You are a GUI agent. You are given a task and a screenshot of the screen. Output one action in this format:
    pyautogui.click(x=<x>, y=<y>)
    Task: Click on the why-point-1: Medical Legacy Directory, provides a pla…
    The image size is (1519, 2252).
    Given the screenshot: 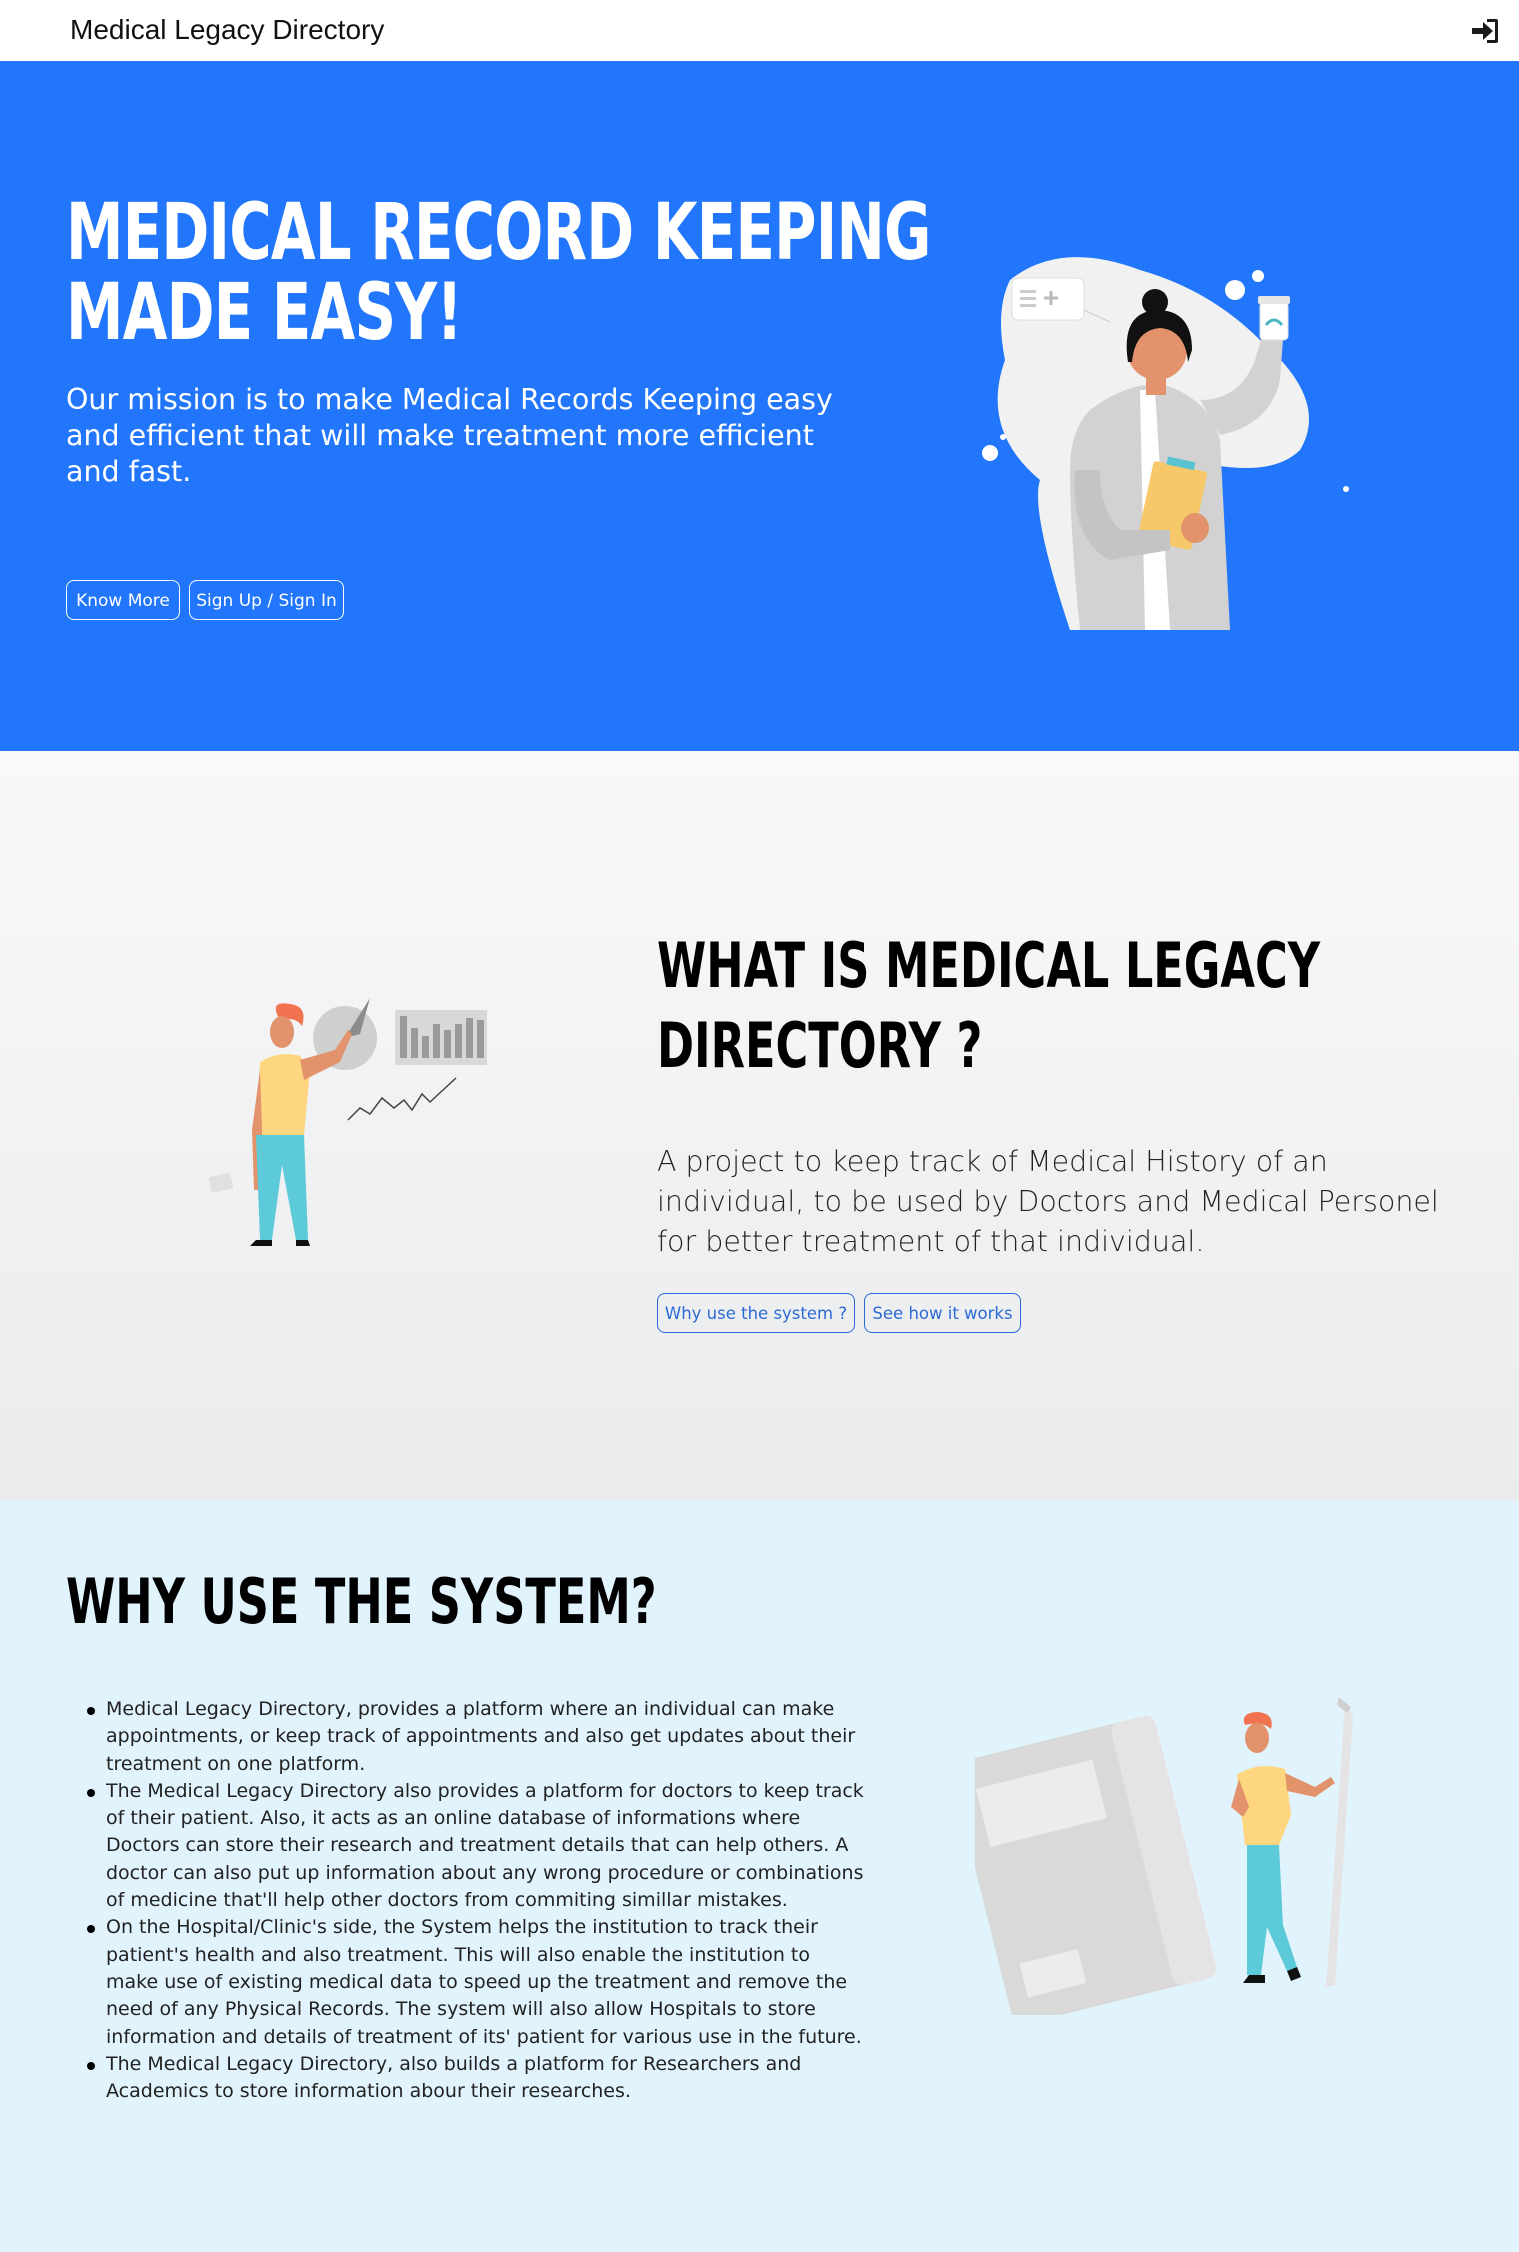 What is the action you would take?
    pyautogui.click(x=476, y=1737)
    